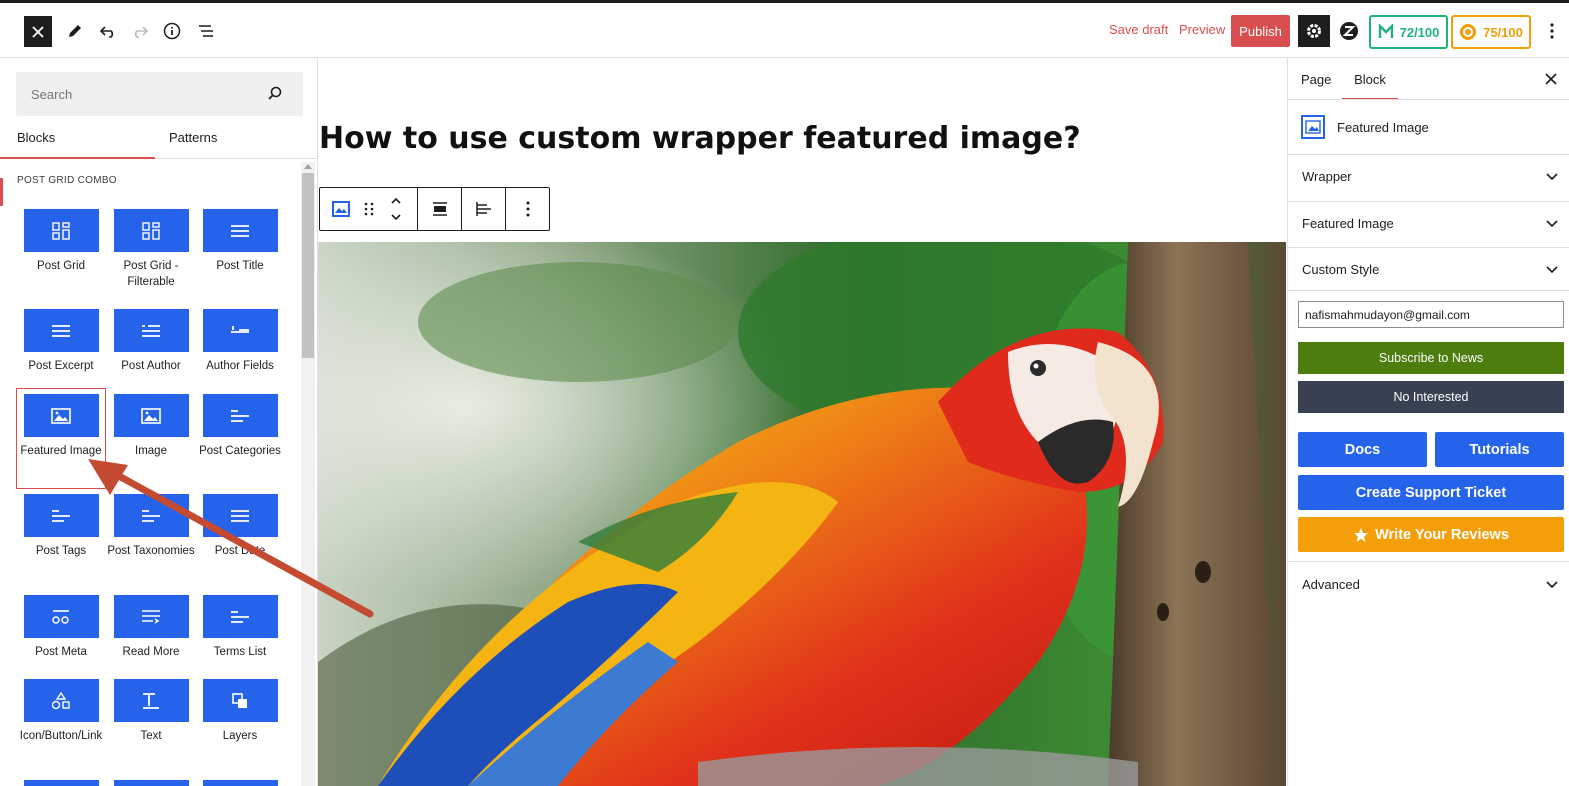 Image resolution: width=1569 pixels, height=786 pixels. I want to click on block-item-post-grid-filterable: Post Grid - Filterable, so click(151, 249).